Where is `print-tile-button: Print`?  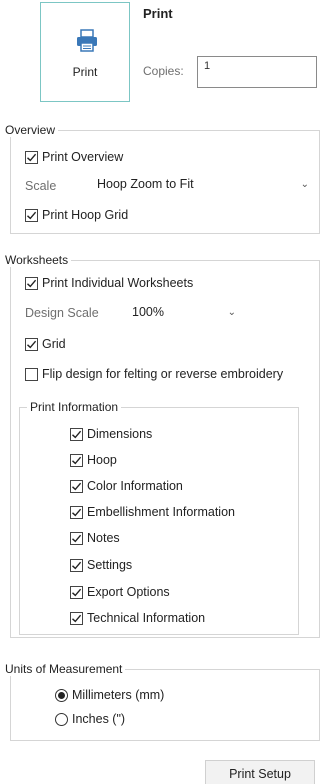
print-tile-button: Print is located at coordinates (85, 52).